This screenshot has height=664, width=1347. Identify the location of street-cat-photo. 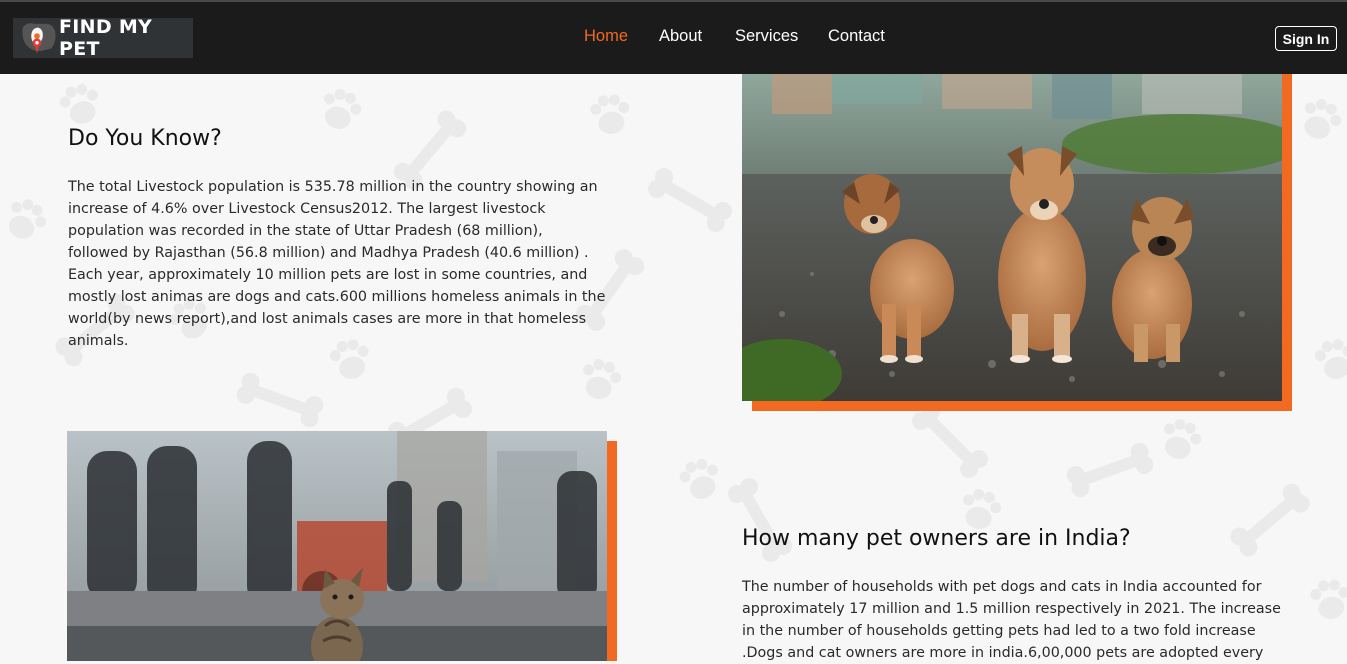
(337, 546).